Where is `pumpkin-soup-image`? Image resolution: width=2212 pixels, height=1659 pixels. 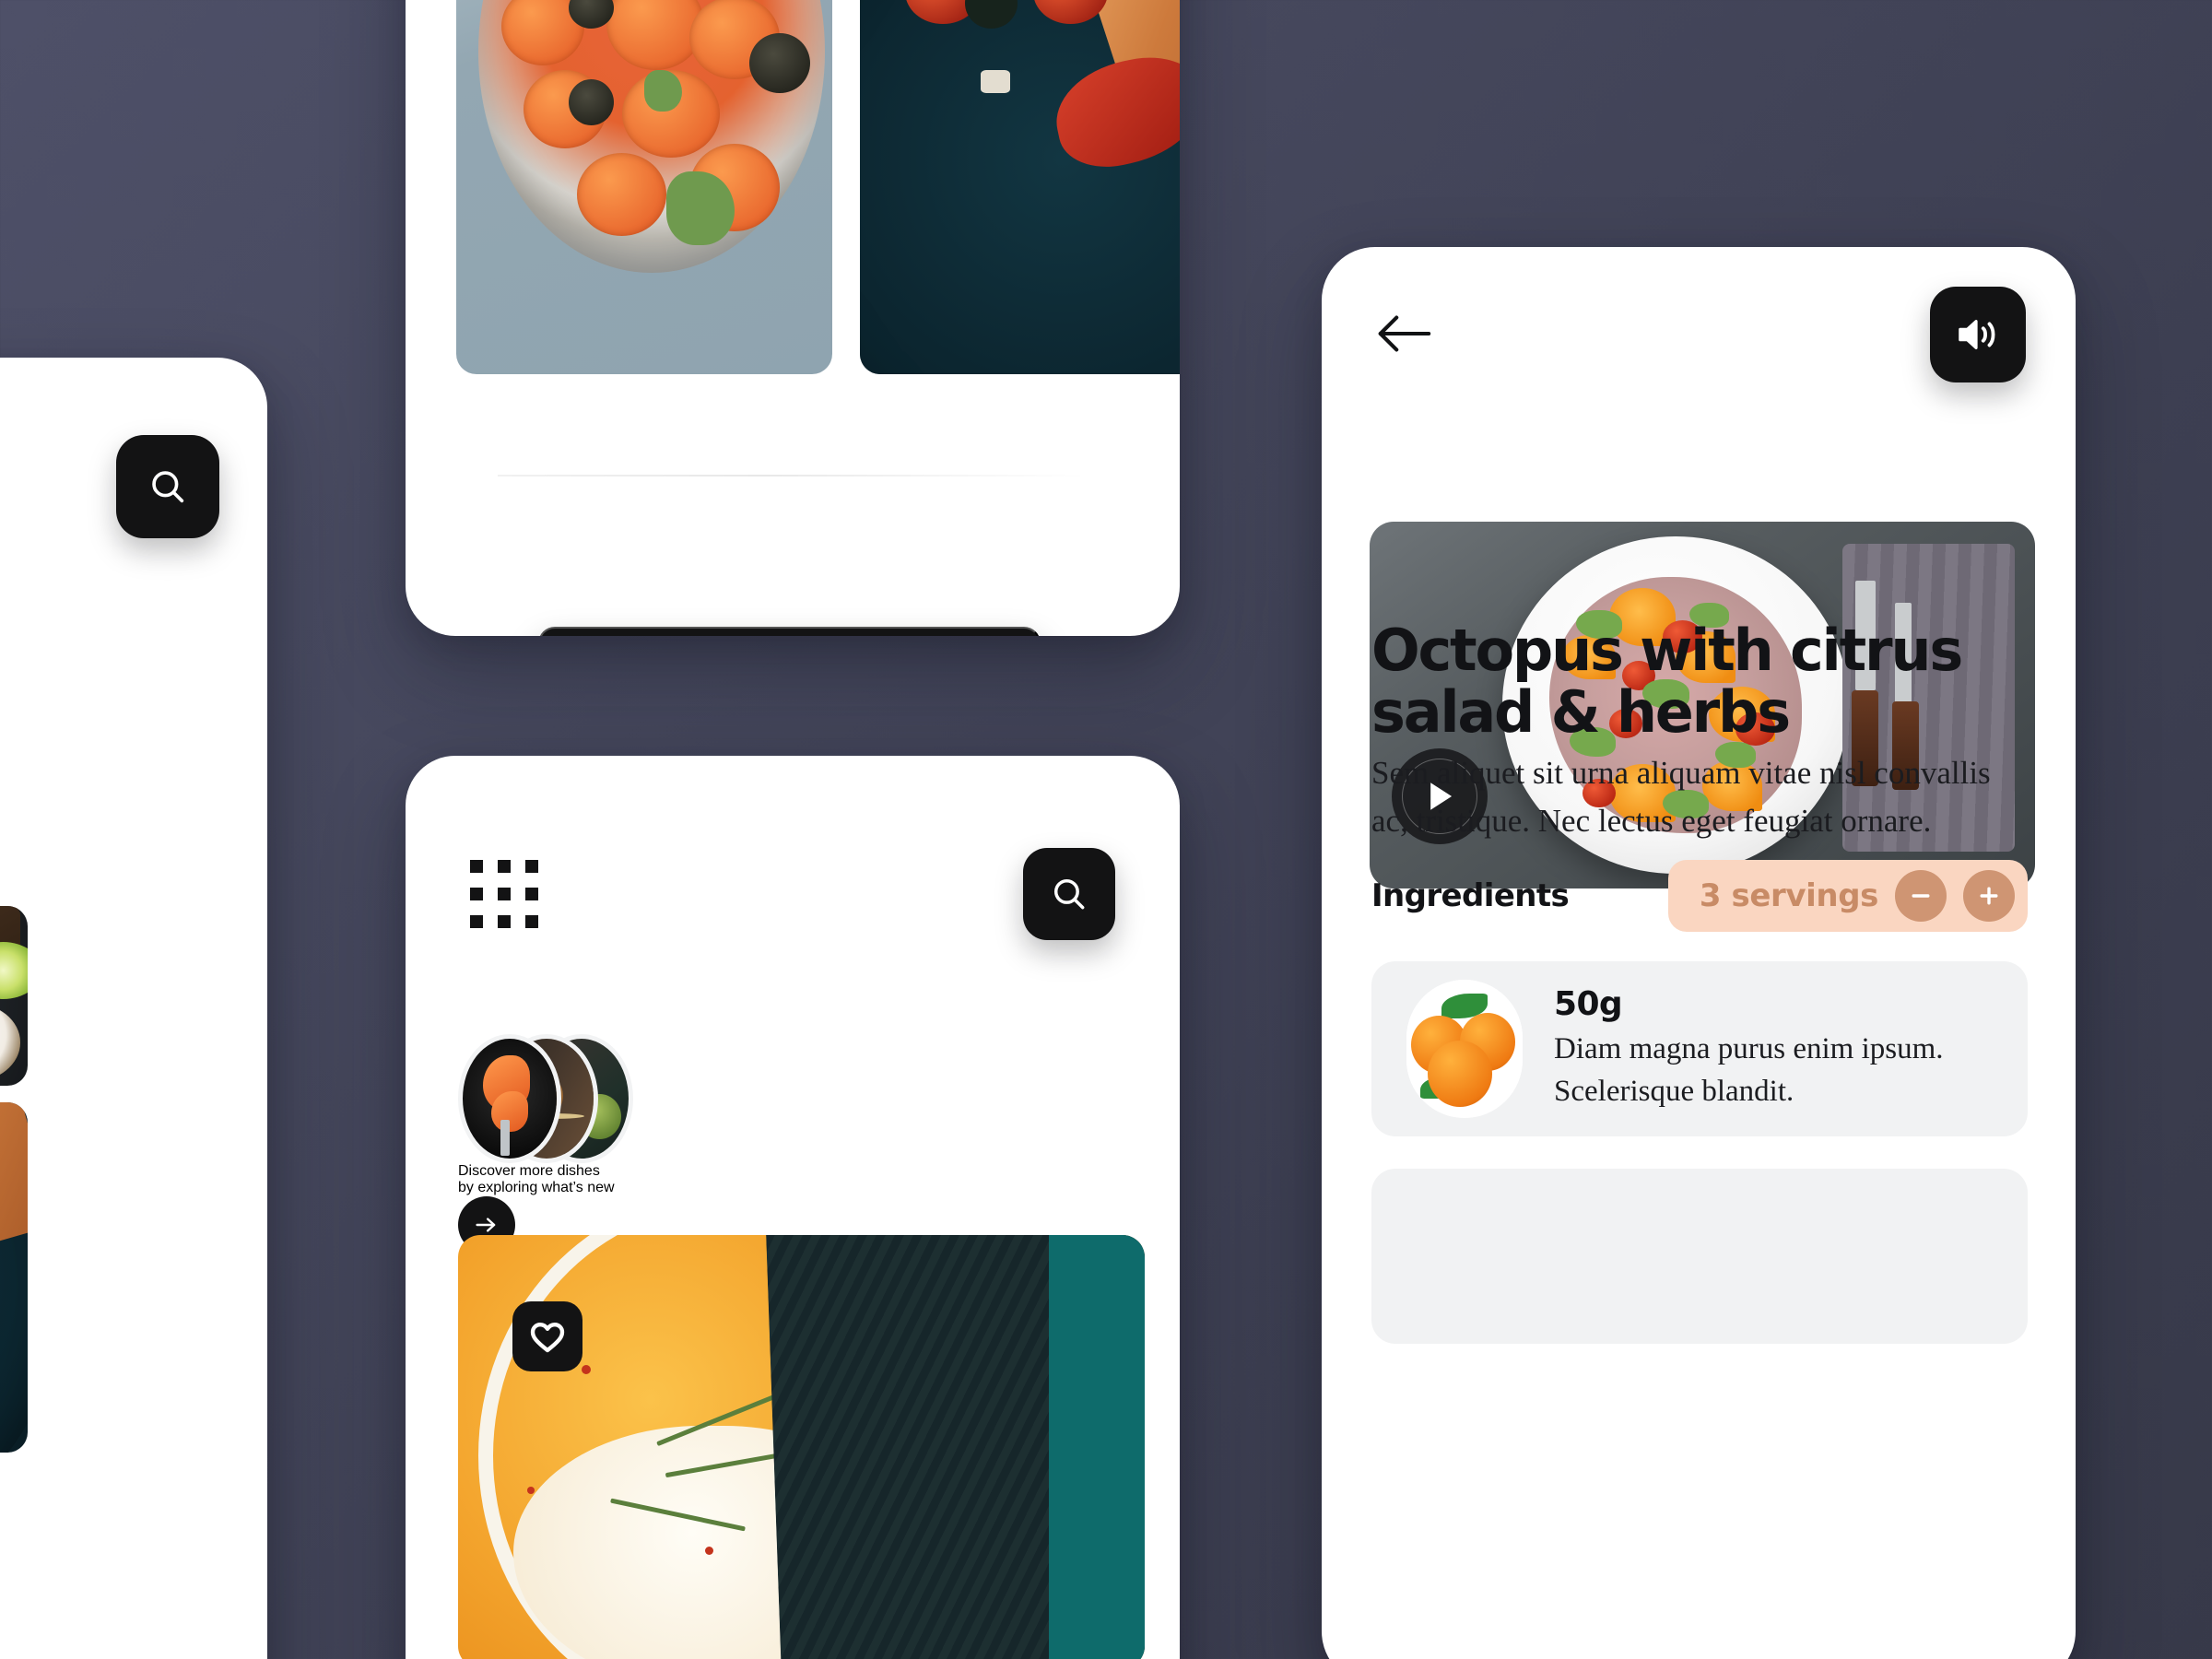
pumpkin-soup-image is located at coordinates (801, 1447).